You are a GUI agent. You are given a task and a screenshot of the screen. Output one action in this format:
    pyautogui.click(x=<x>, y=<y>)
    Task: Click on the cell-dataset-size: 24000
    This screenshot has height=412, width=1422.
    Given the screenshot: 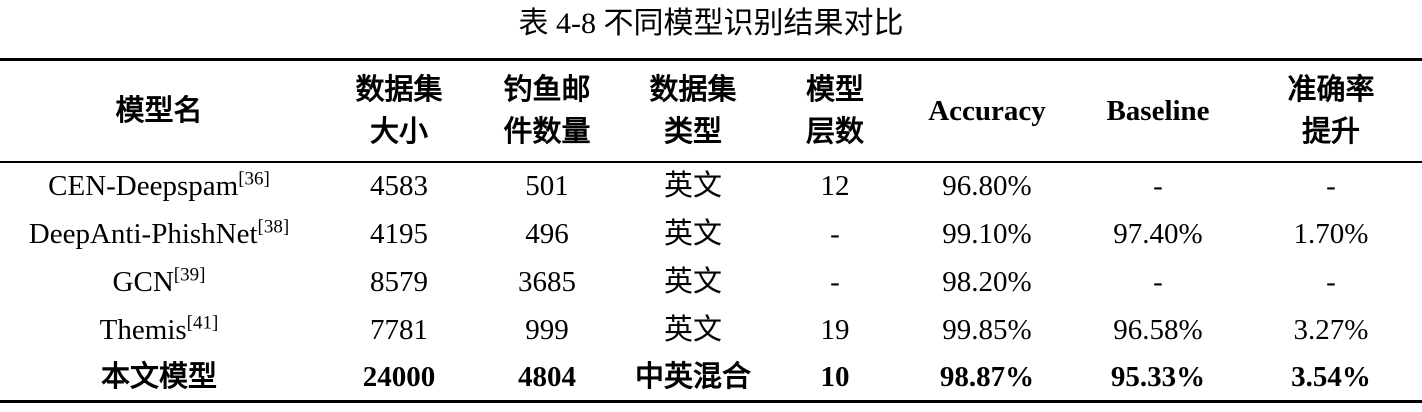 What is the action you would take?
    pyautogui.click(x=399, y=378)
    